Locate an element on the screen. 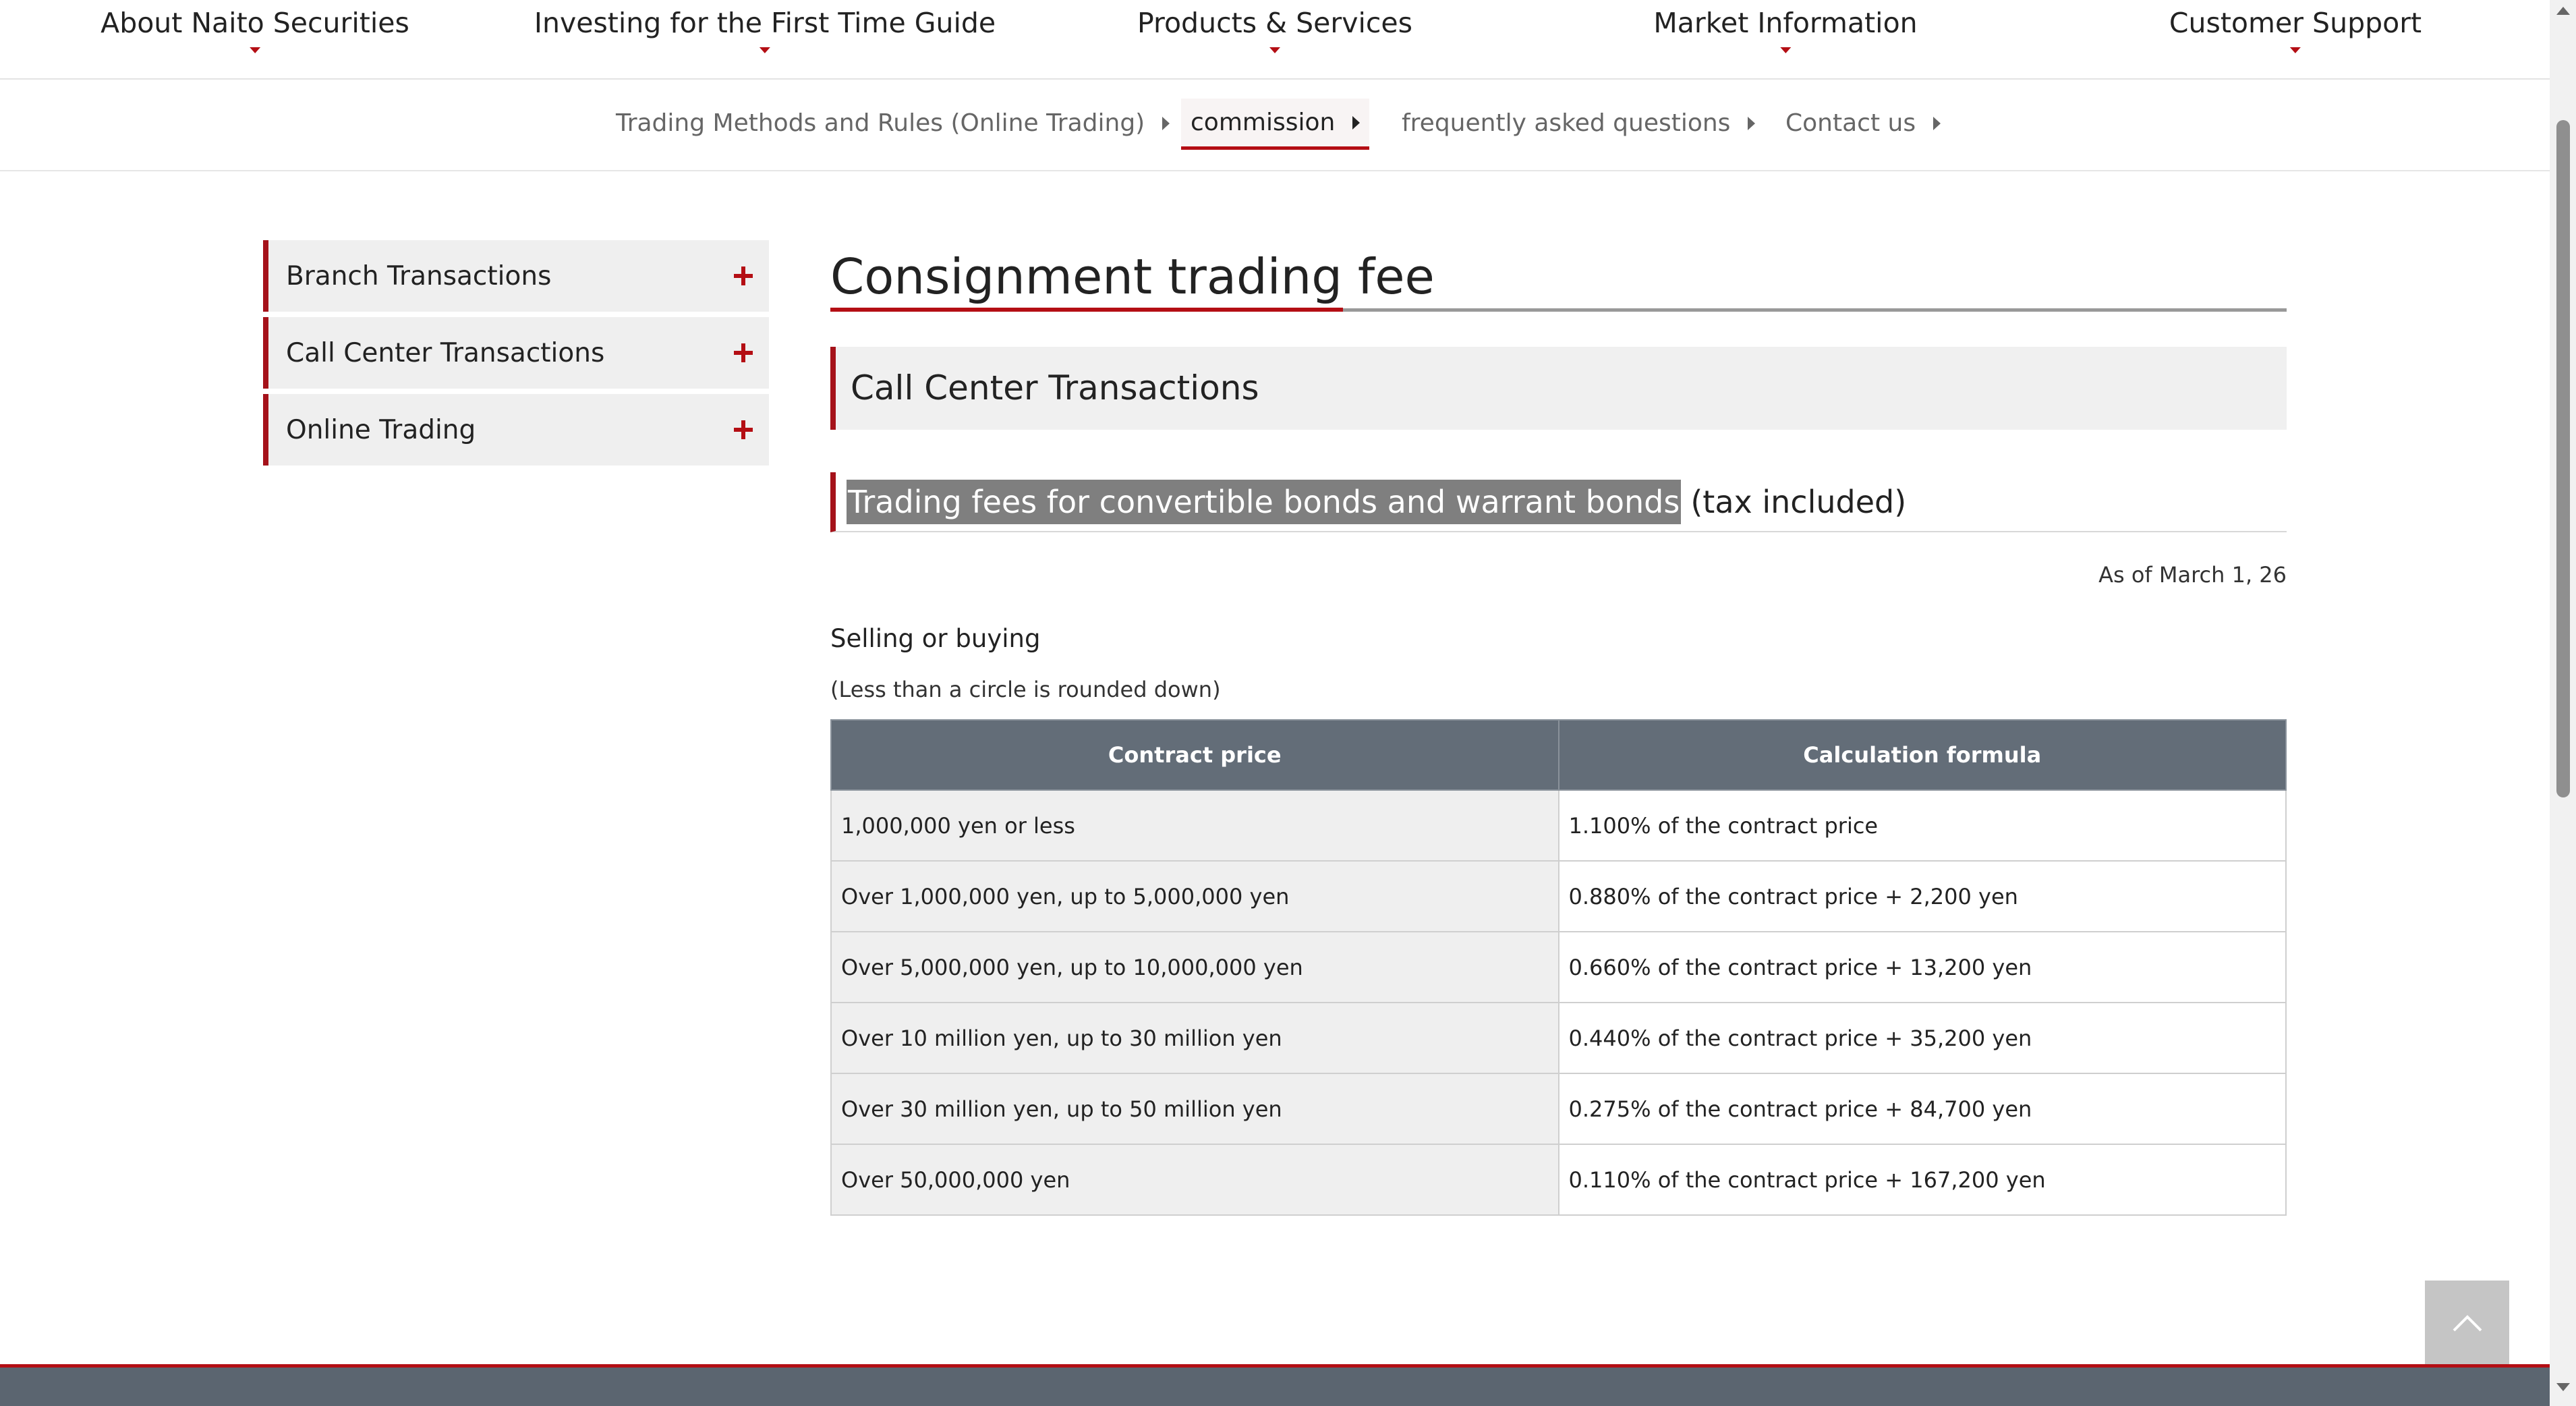 This screenshot has height=1406, width=2576. formula-cell: 0.880% of the contract price + 2,200 yen is located at coordinates (1922, 896).